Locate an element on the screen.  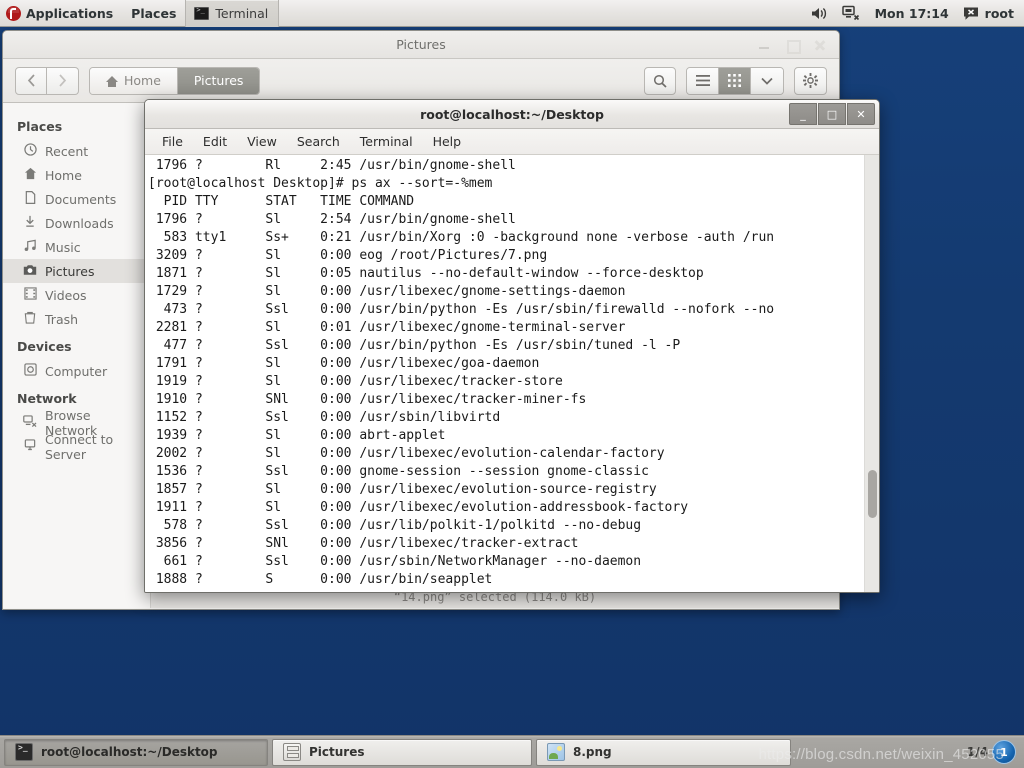
terminal-menubar: File Edit View Search Terminal Help is located at coordinates (512, 142).